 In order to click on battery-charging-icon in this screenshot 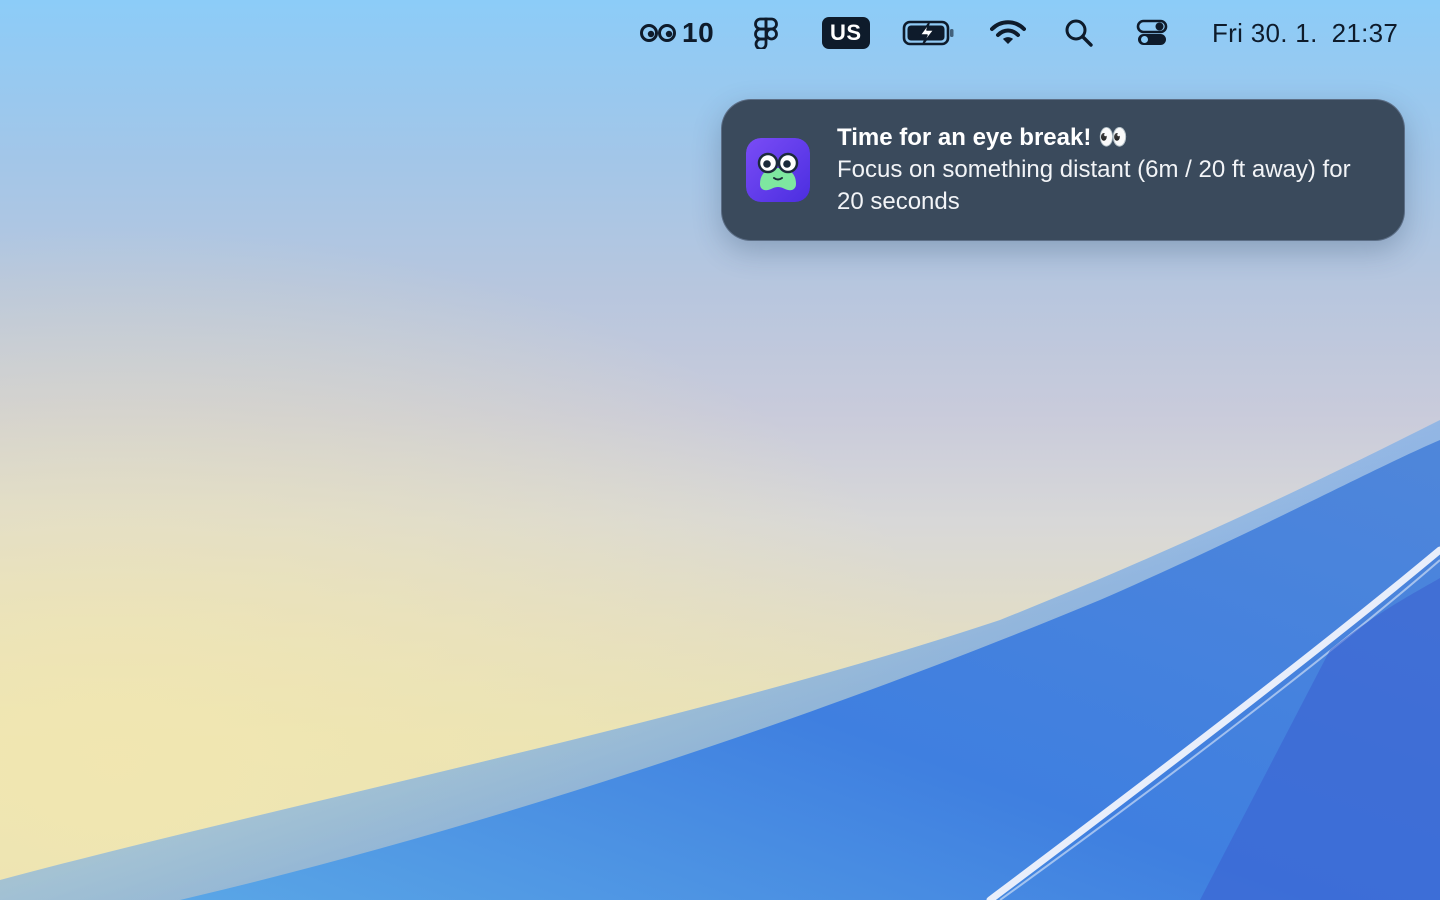, I will do `click(928, 33)`.